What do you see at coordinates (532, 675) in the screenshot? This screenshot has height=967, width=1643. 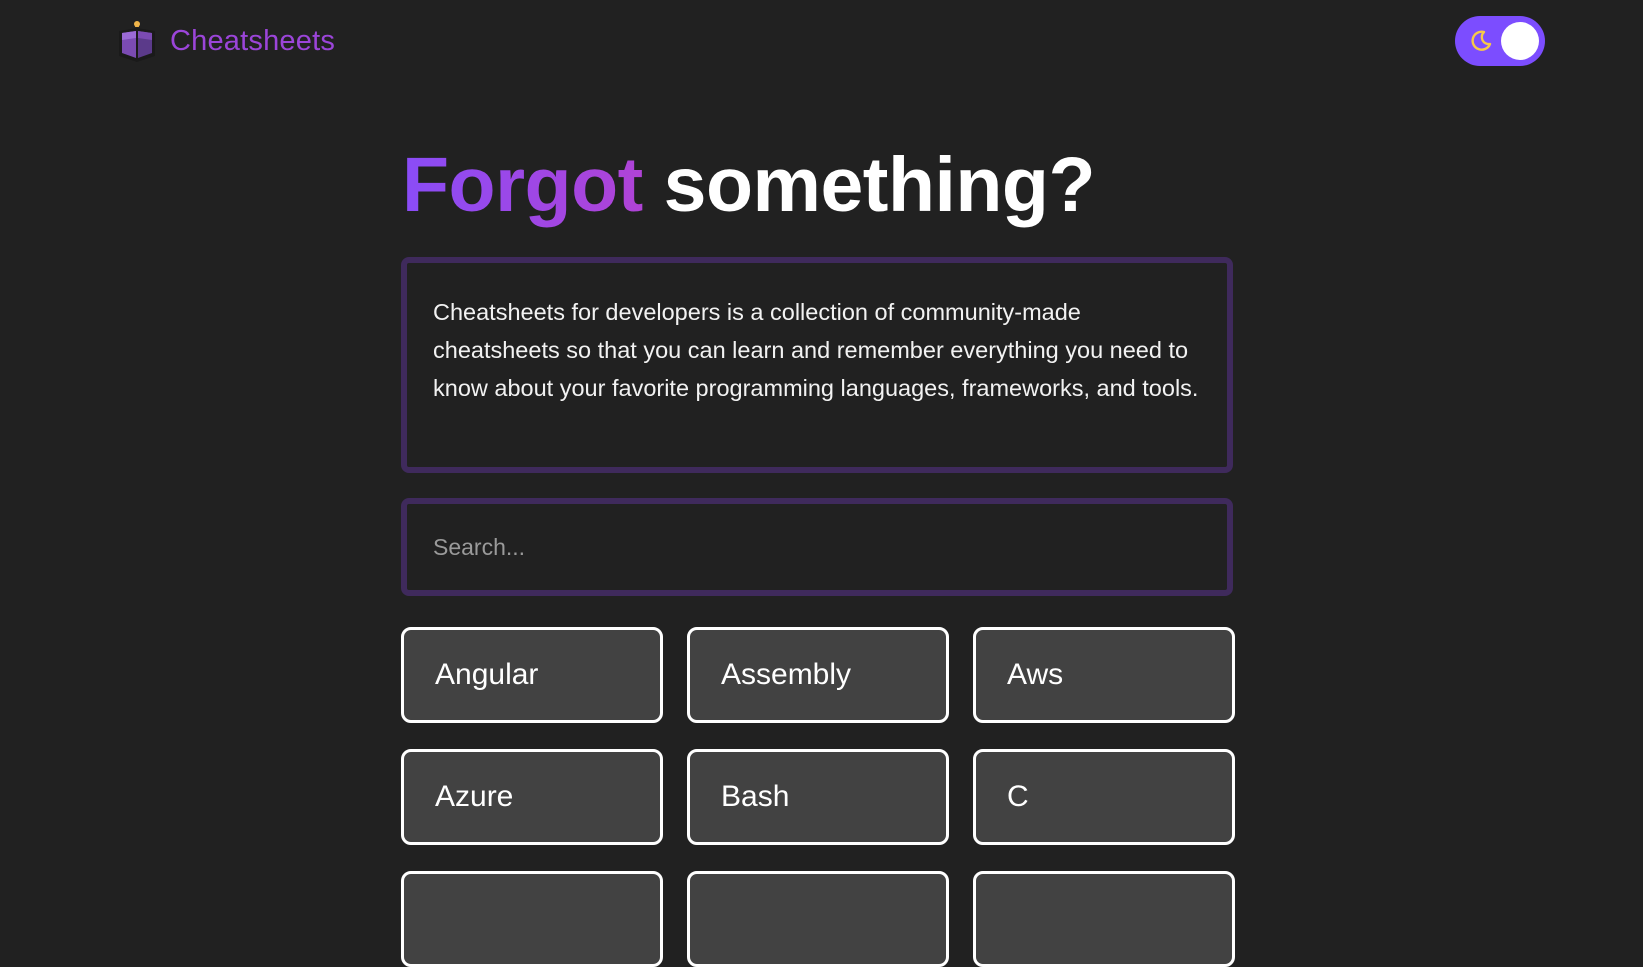 I see `cheatsheet-card-angular: Angular` at bounding box center [532, 675].